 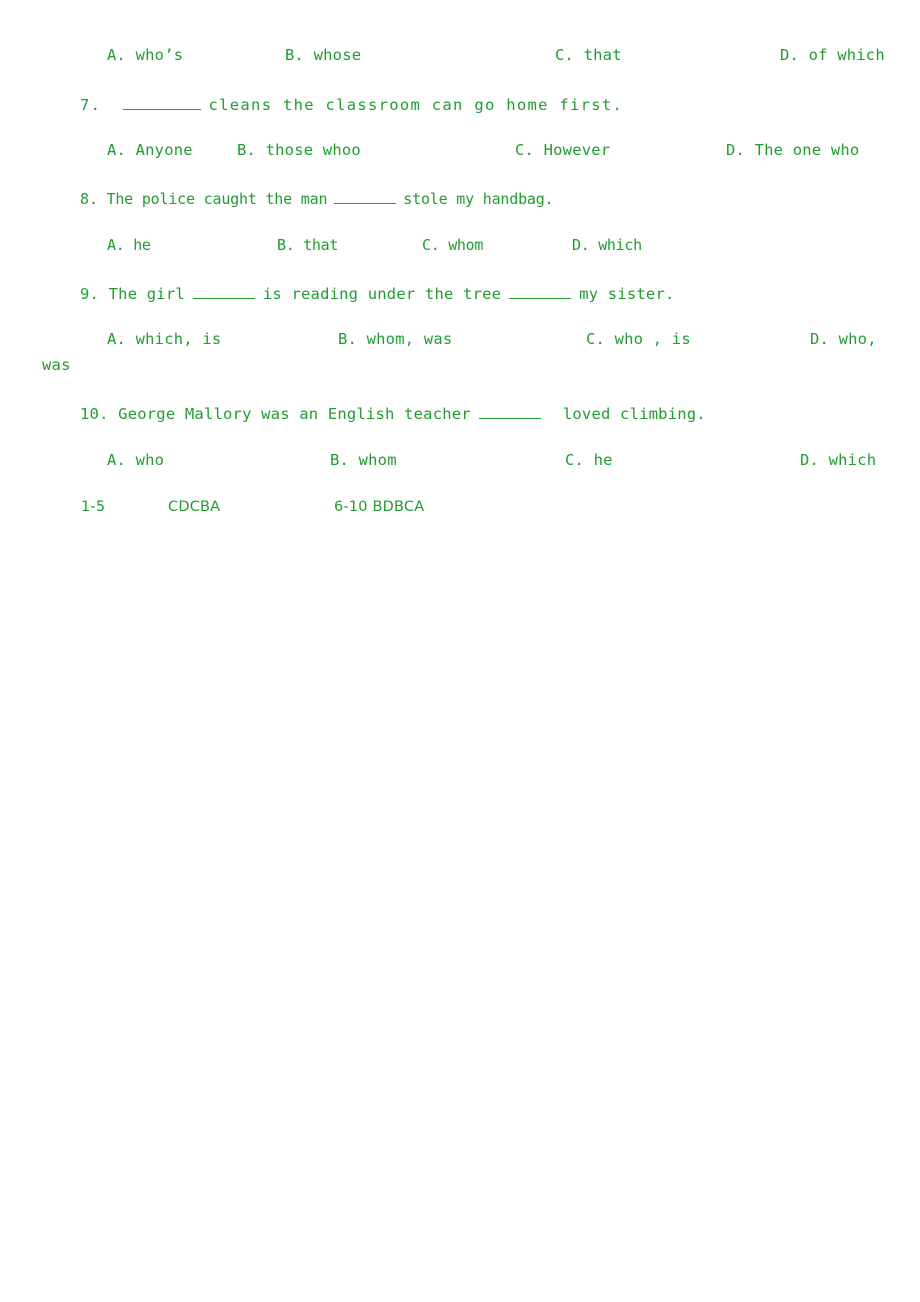 What do you see at coordinates (164, 339) in the screenshot?
I see `option-a-q9: A. which, is` at bounding box center [164, 339].